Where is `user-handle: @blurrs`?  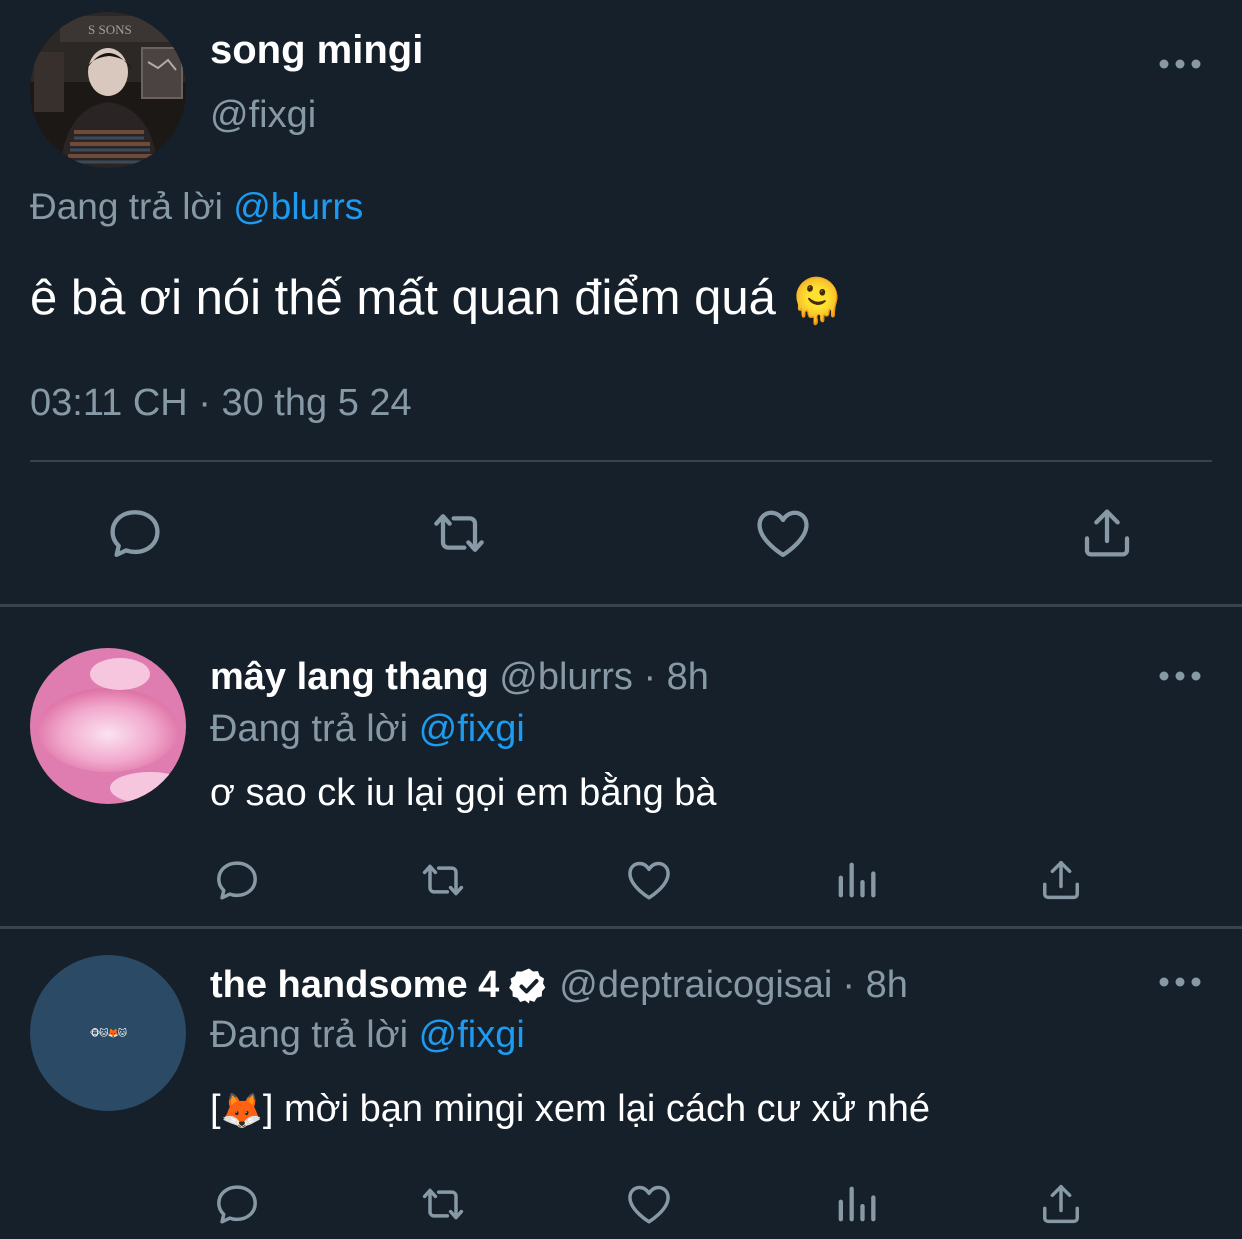 user-handle: @blurrs is located at coordinates (566, 677).